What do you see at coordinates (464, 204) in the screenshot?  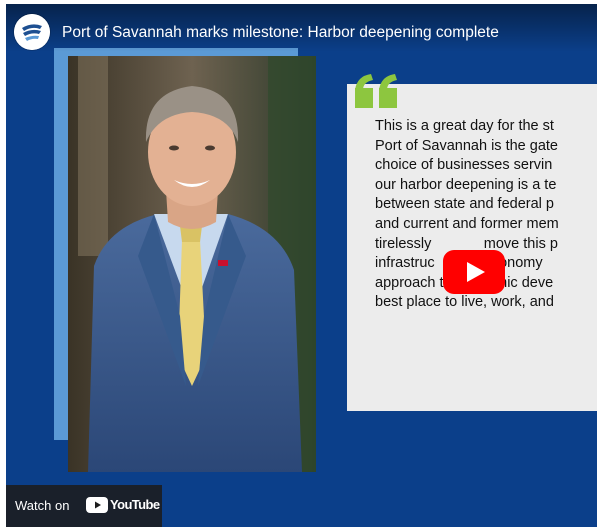 I see `quote-line: between state and federal p` at bounding box center [464, 204].